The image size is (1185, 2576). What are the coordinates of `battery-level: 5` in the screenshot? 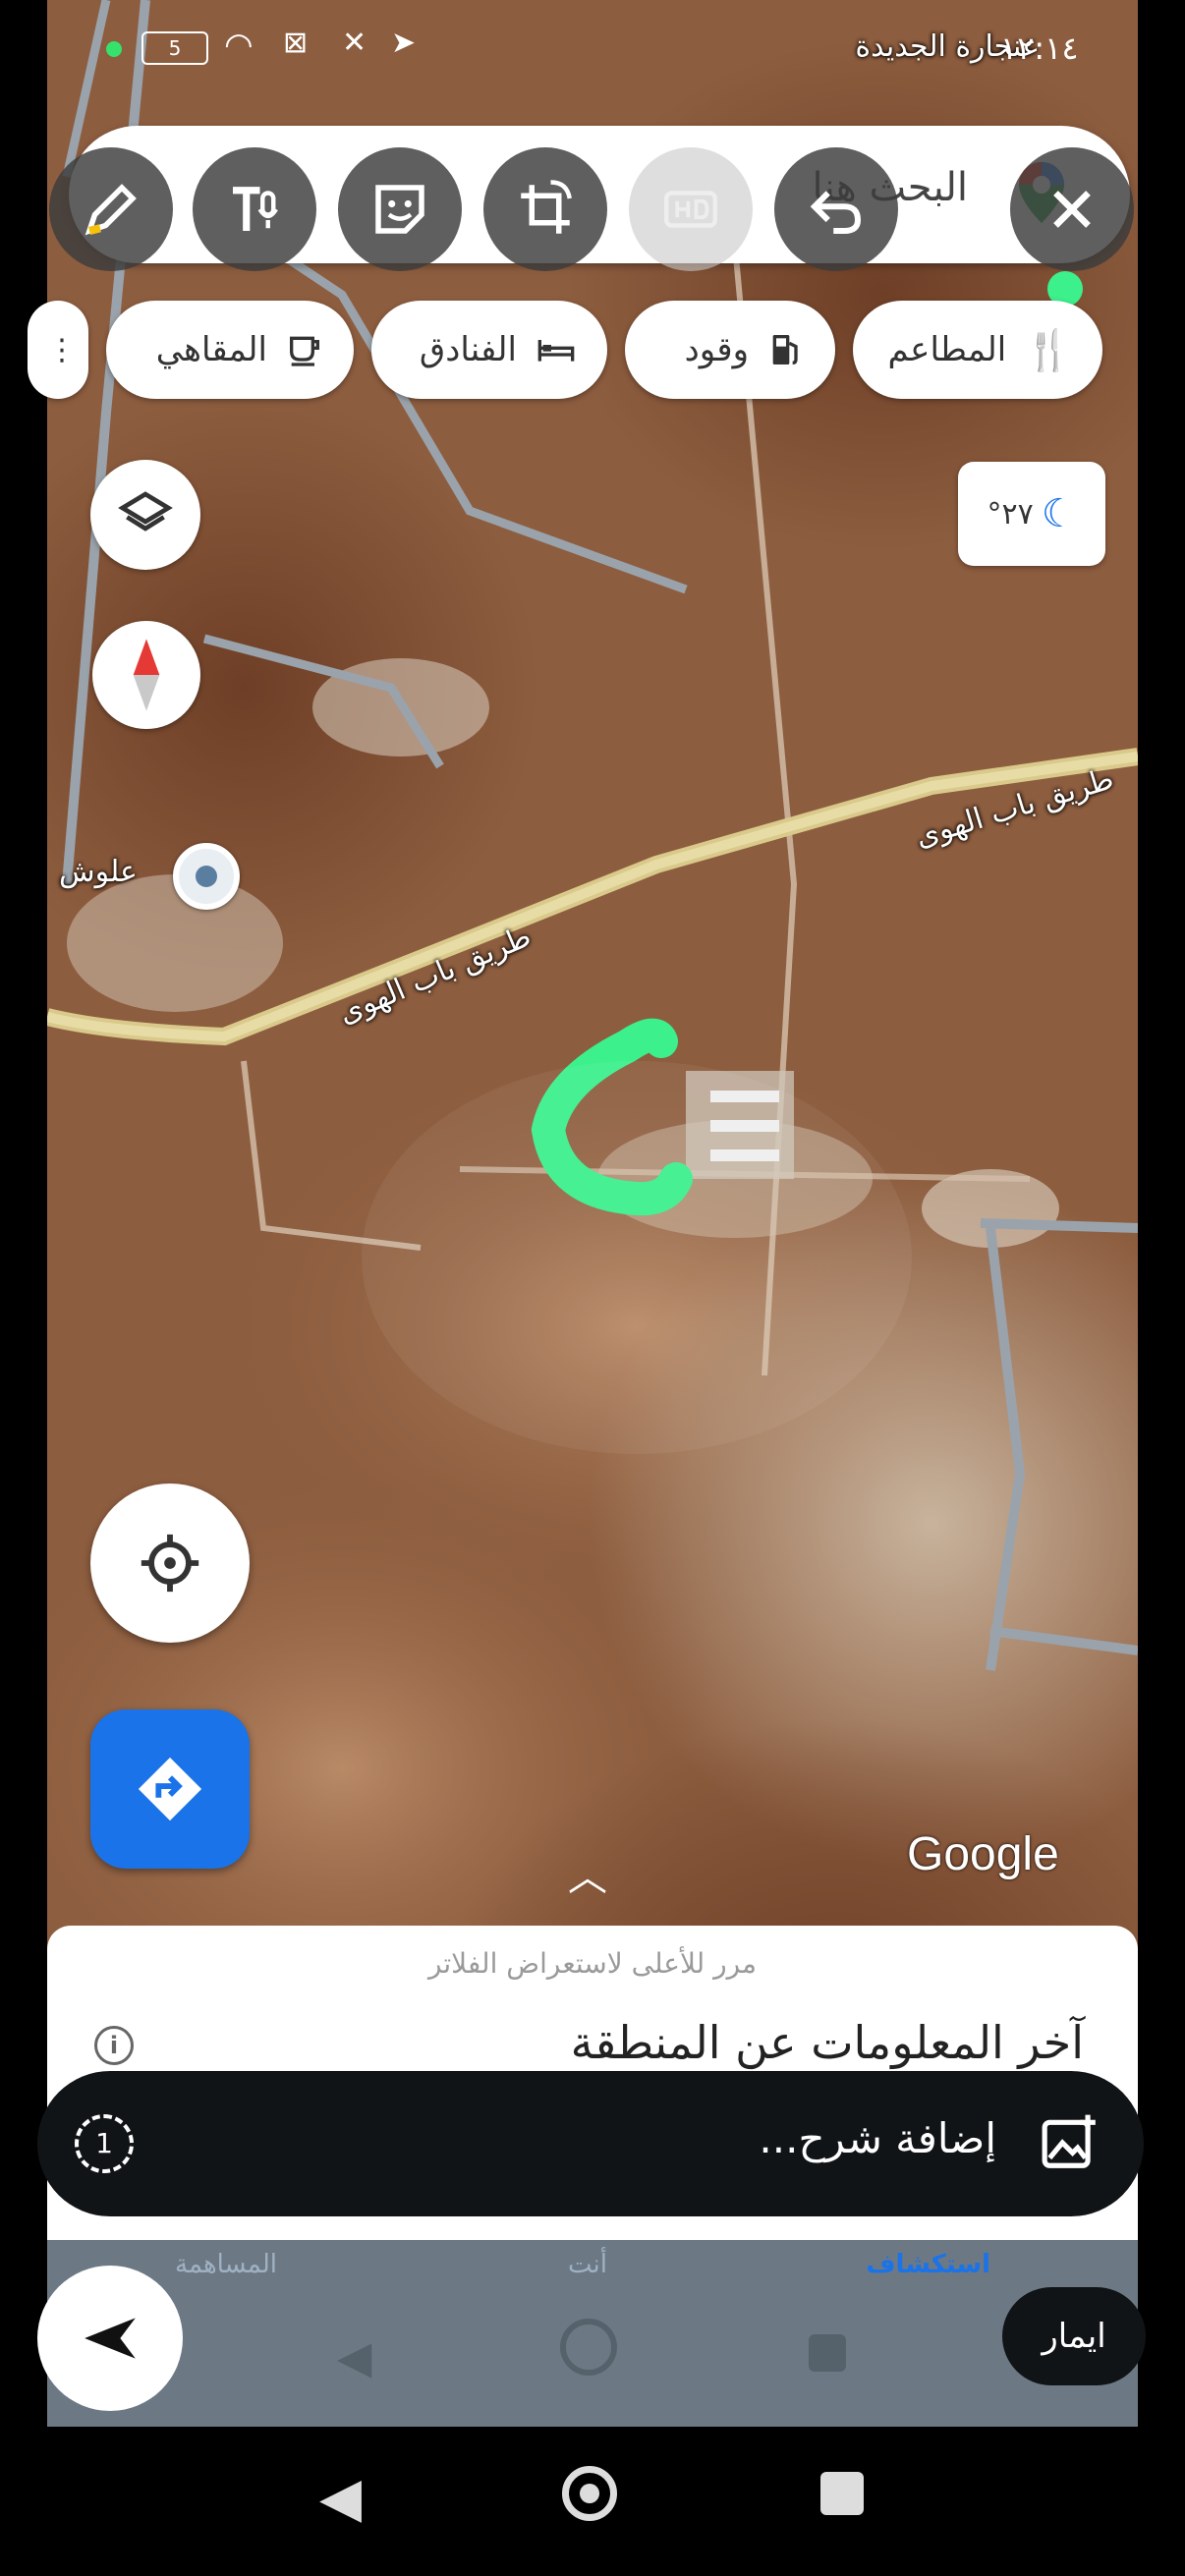 It's located at (175, 48).